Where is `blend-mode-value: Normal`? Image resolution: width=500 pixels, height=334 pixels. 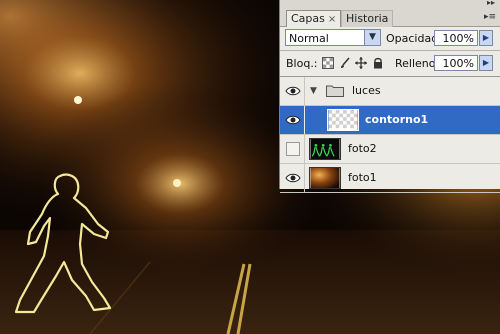 blend-mode-value: Normal is located at coordinates (309, 38).